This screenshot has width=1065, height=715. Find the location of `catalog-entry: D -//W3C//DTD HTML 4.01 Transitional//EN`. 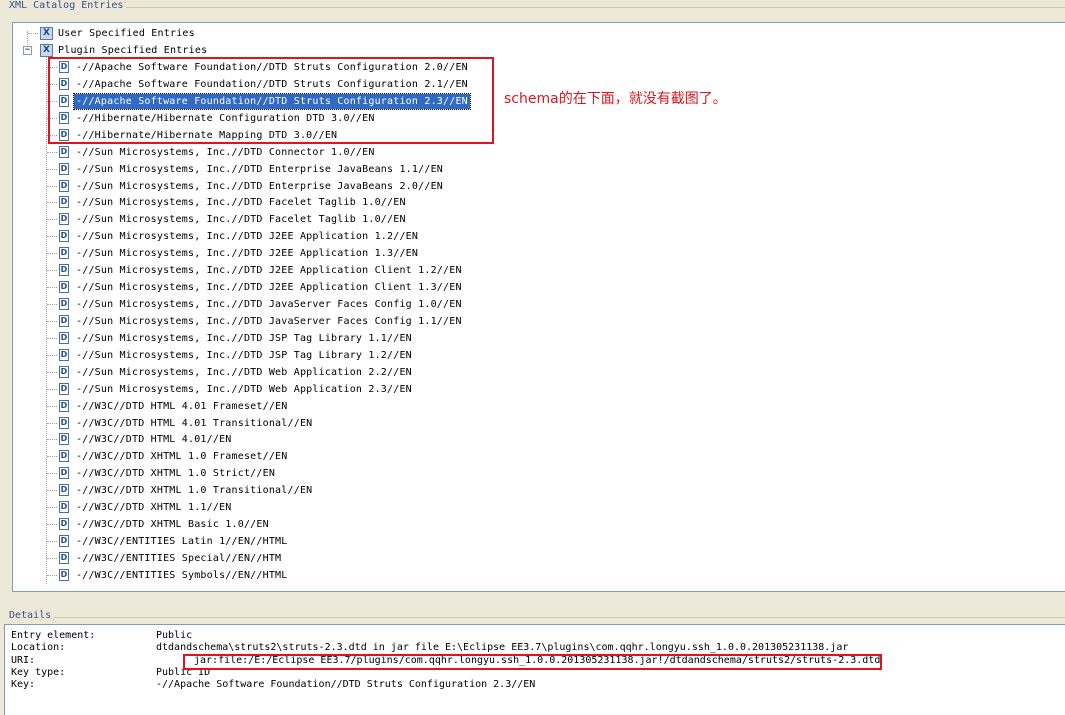

catalog-entry: D -//W3C//DTD HTML 4.01 Transitional//EN is located at coordinates (163, 423).